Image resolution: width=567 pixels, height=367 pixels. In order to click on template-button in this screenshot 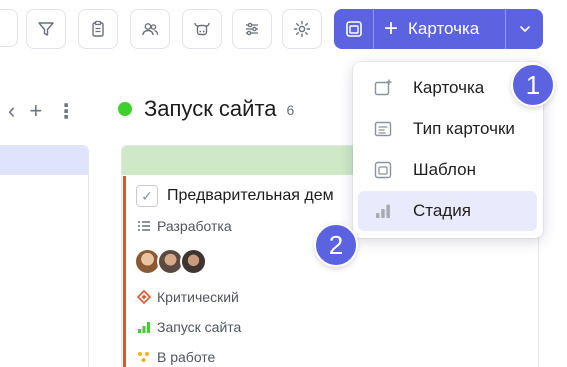, I will do `click(354, 29)`.